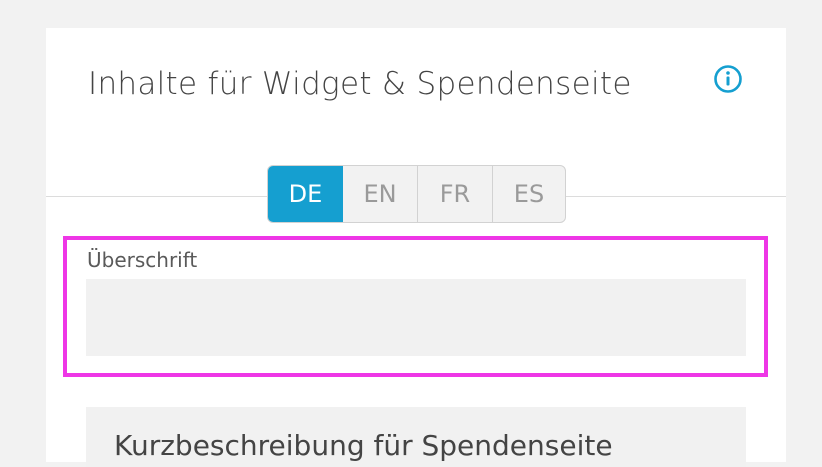  What do you see at coordinates (142, 260) in the screenshot?
I see `headline-label: Überschrift` at bounding box center [142, 260].